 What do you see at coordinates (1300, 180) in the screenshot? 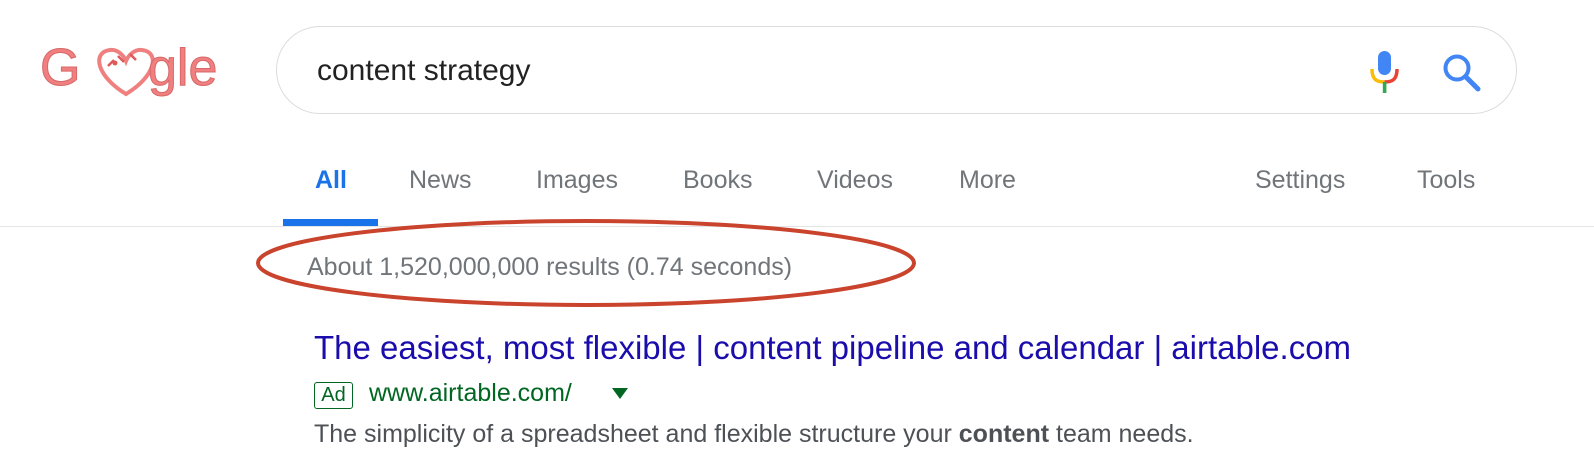
I see `tab-settings: Settings` at bounding box center [1300, 180].